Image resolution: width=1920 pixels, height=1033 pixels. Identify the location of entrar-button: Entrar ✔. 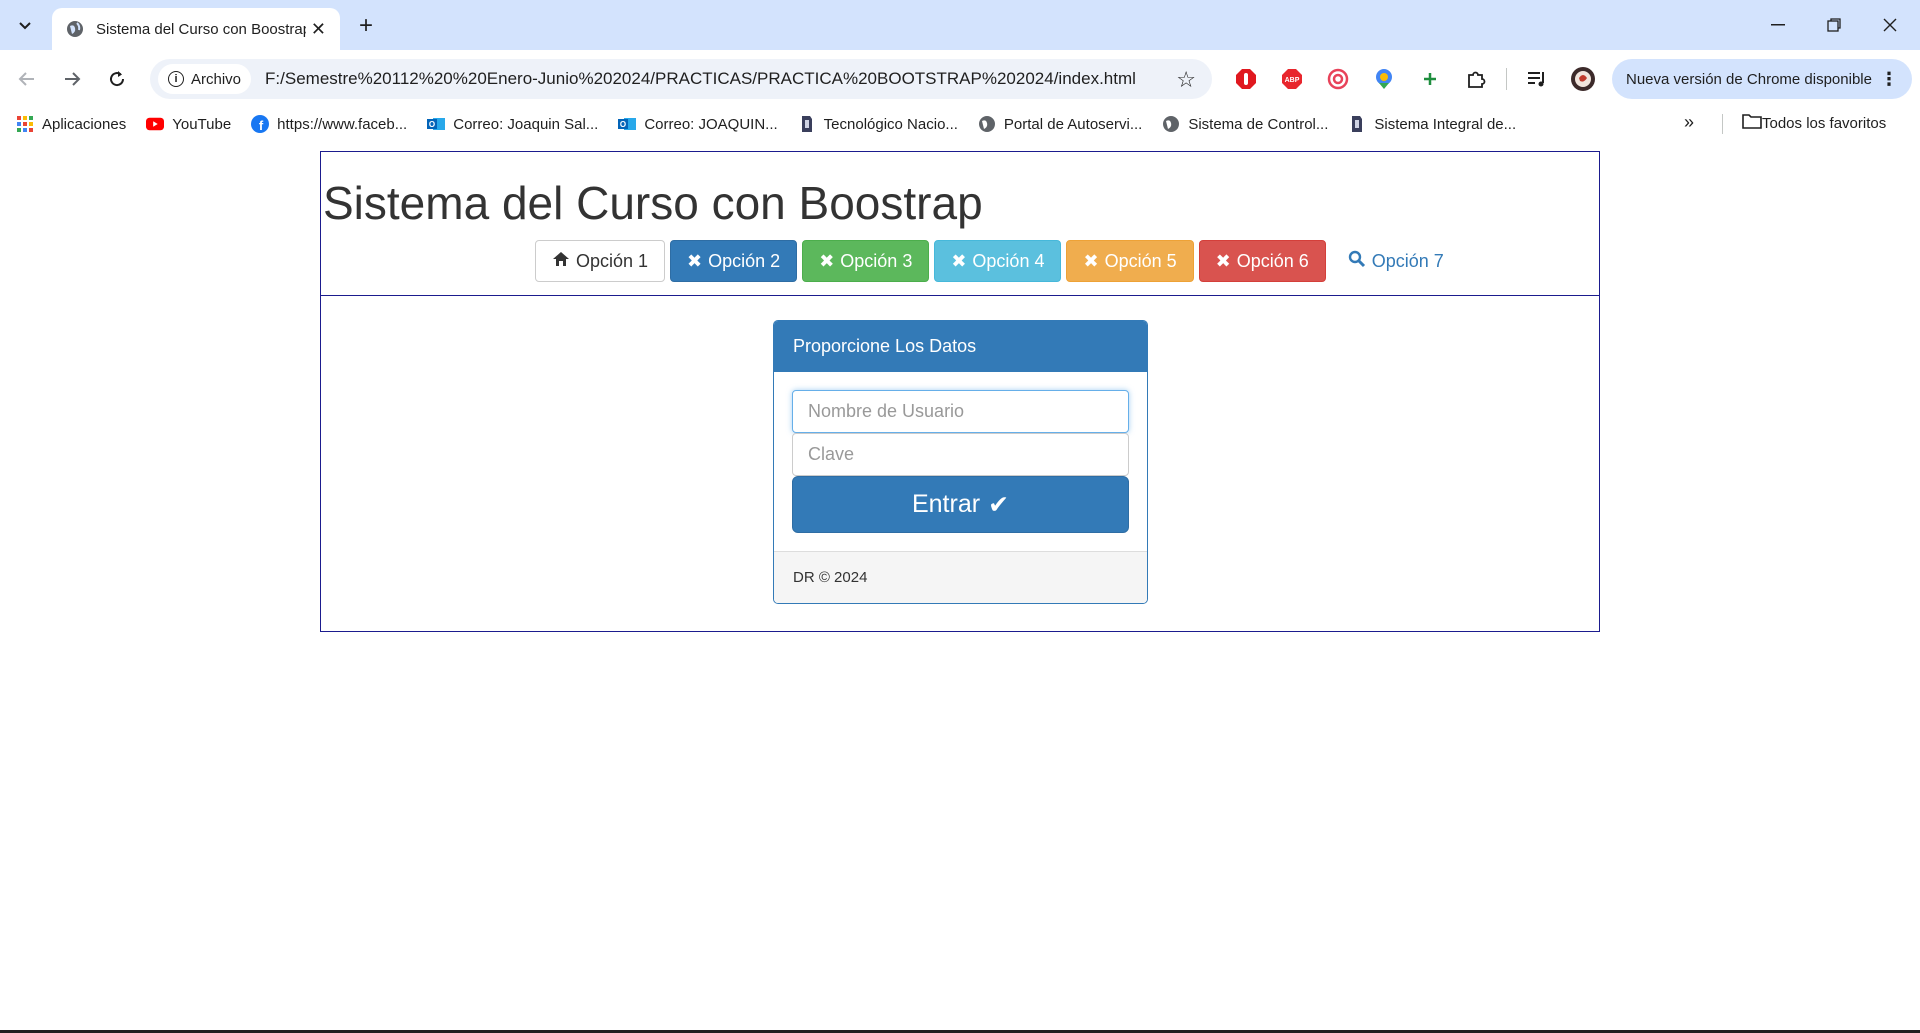
(960, 504).